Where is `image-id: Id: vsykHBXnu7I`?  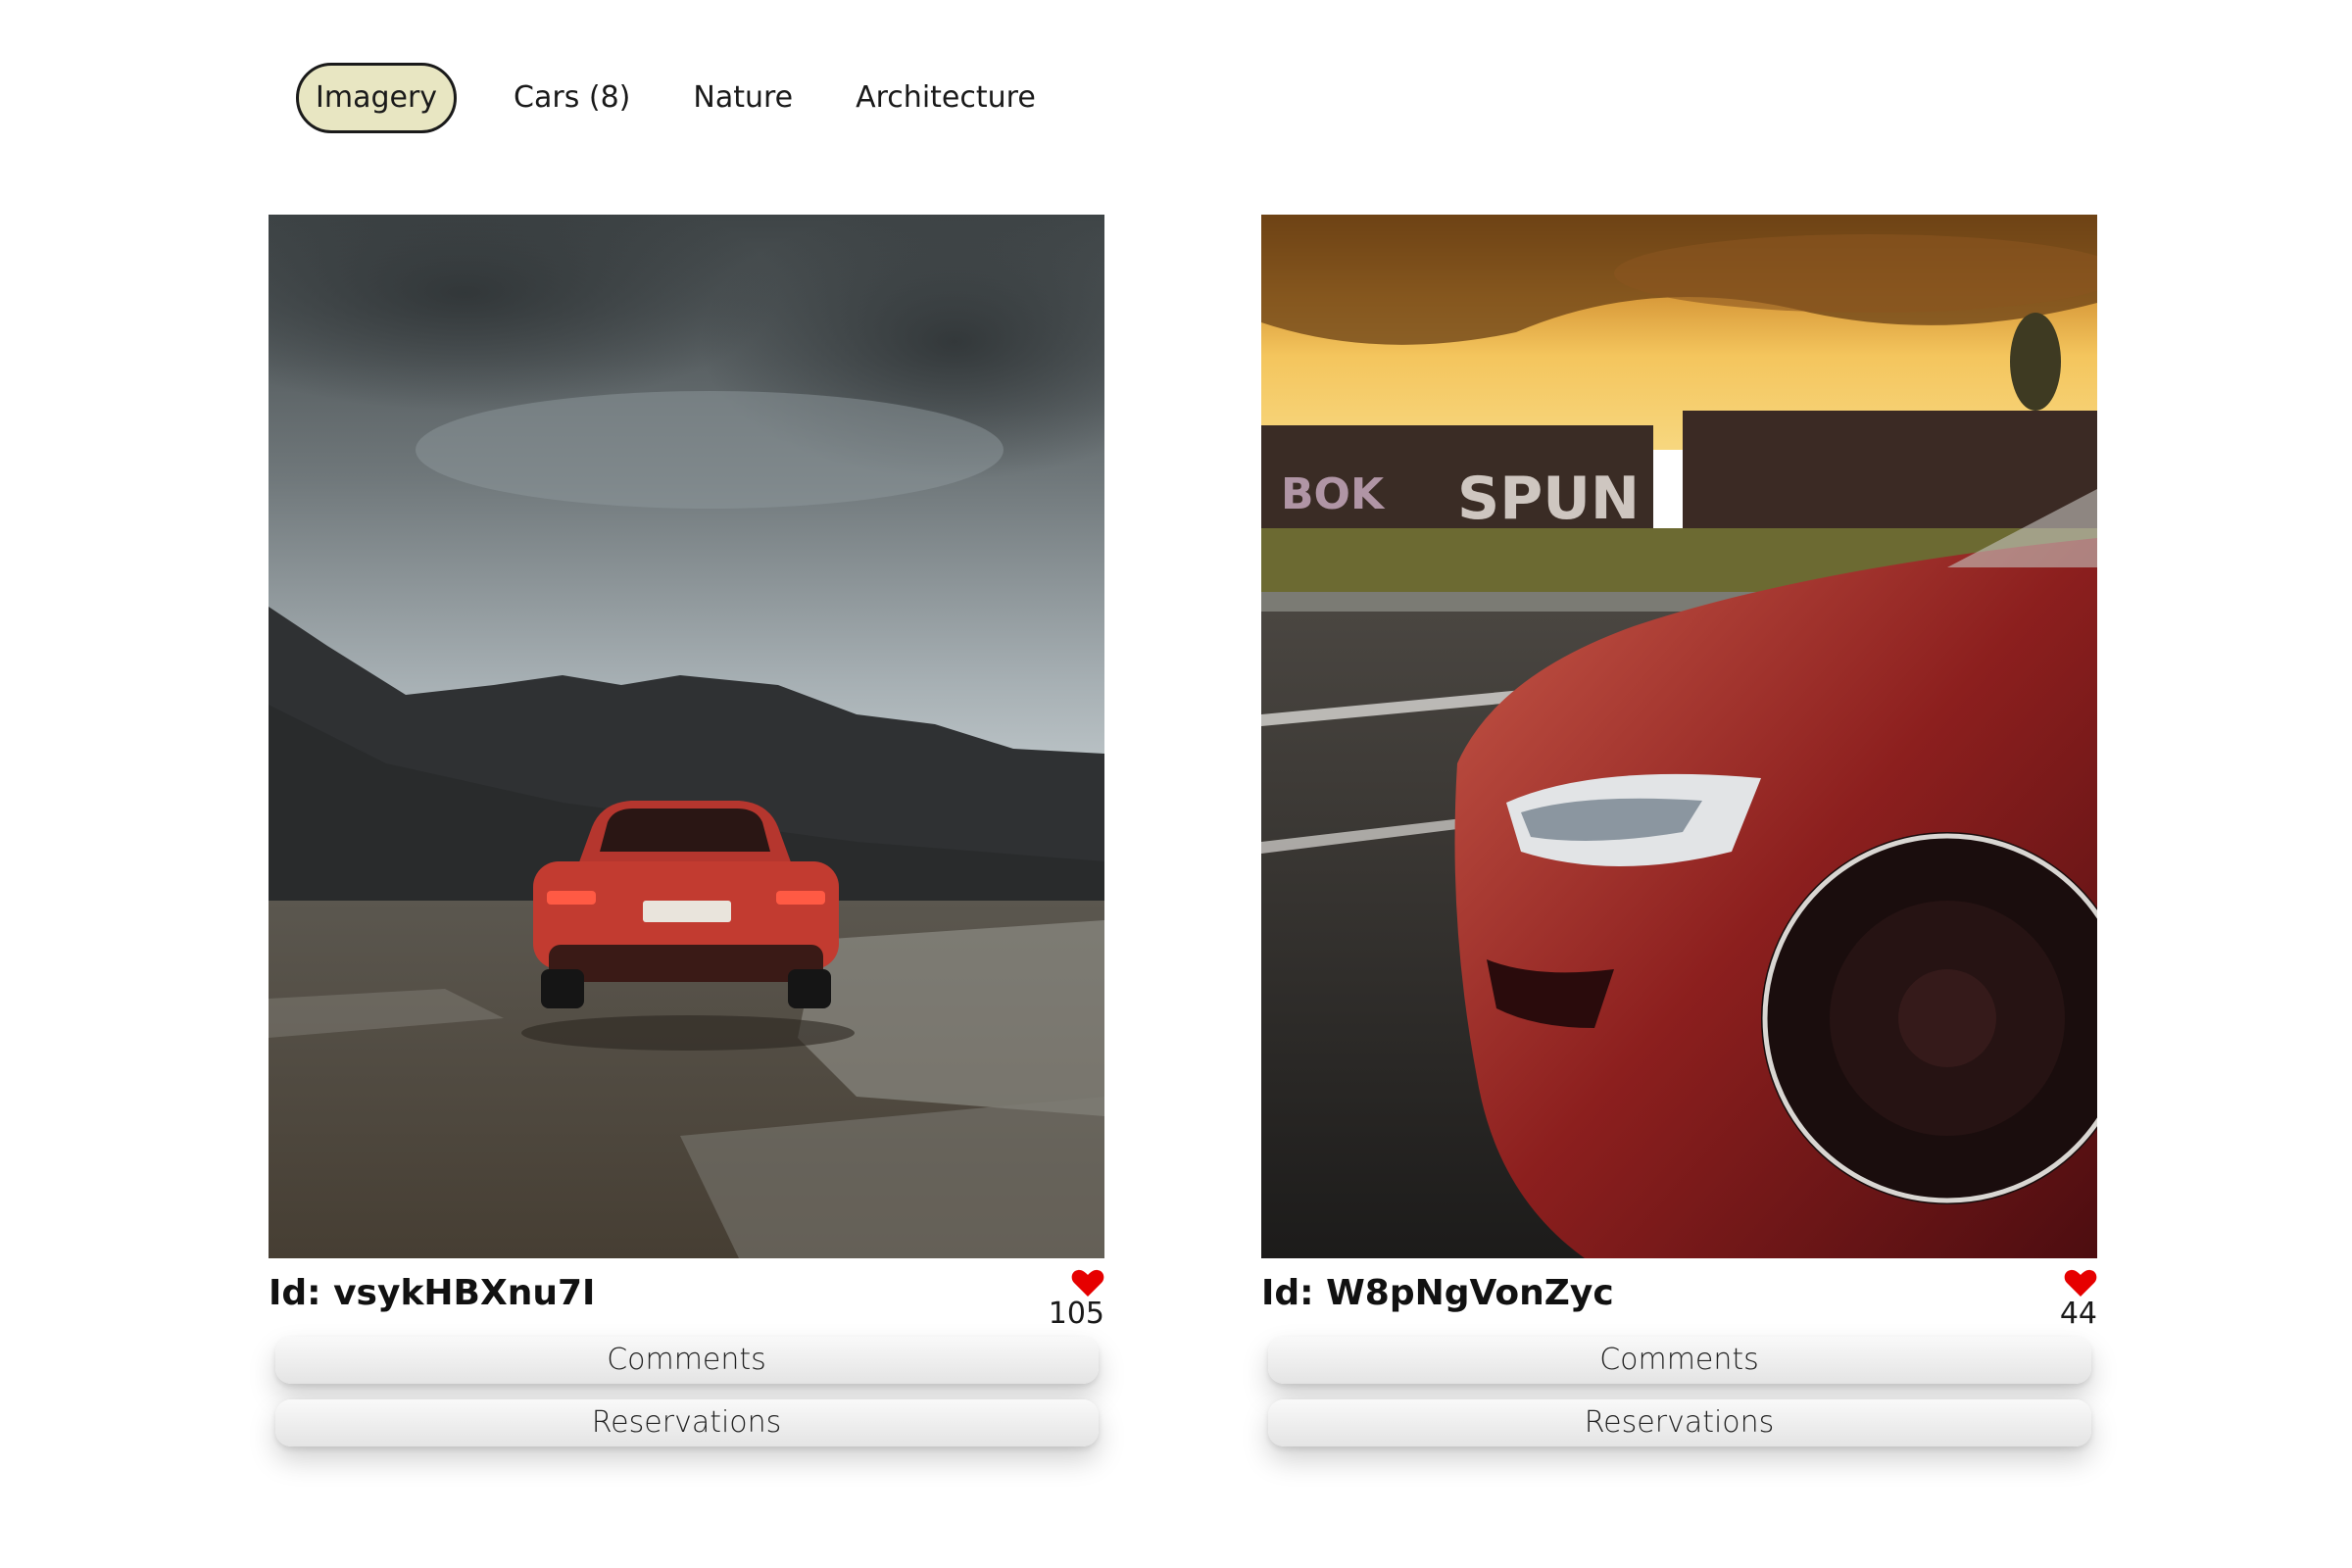 image-id: Id: vsykHBXnu7I is located at coordinates (432, 1293).